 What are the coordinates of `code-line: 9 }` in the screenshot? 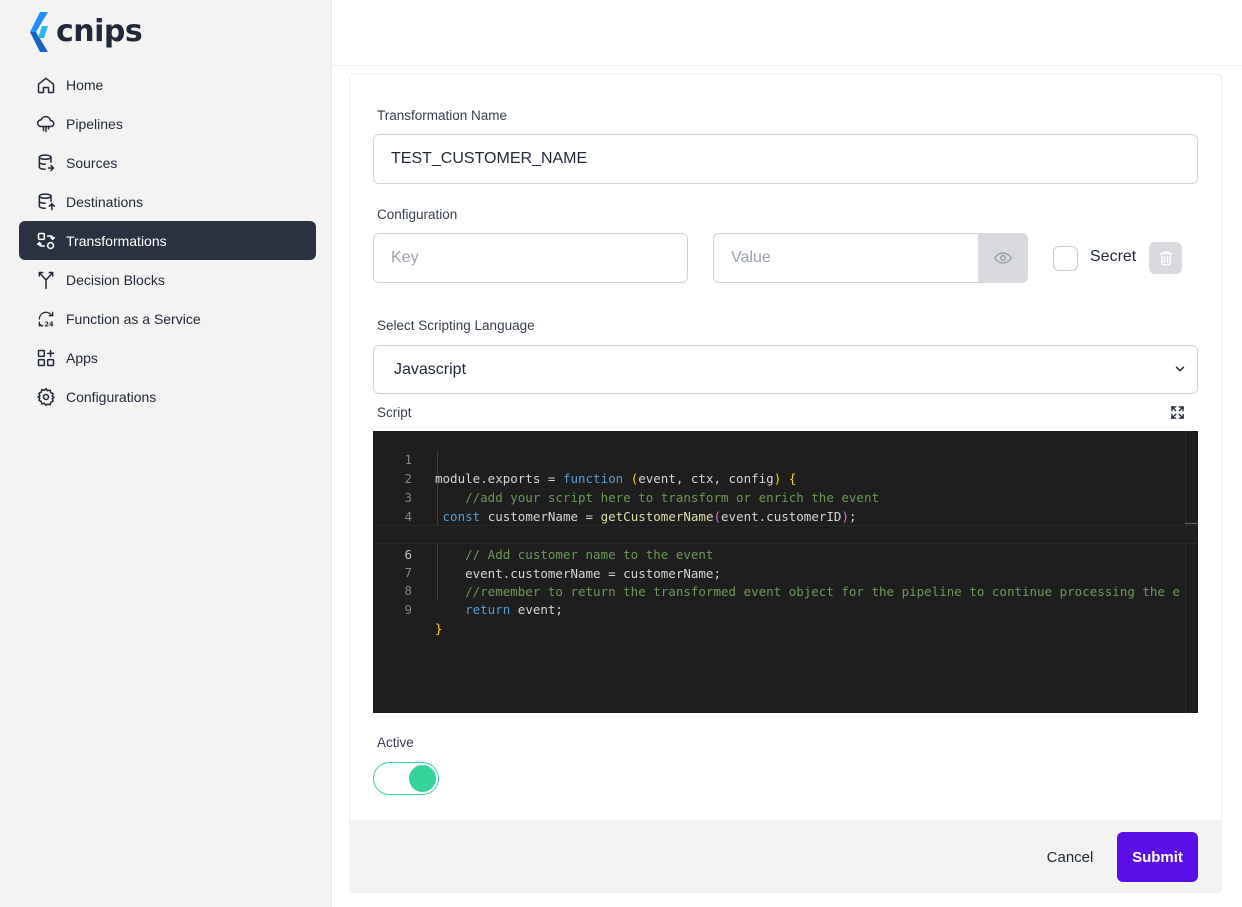 It's located at (785, 608).